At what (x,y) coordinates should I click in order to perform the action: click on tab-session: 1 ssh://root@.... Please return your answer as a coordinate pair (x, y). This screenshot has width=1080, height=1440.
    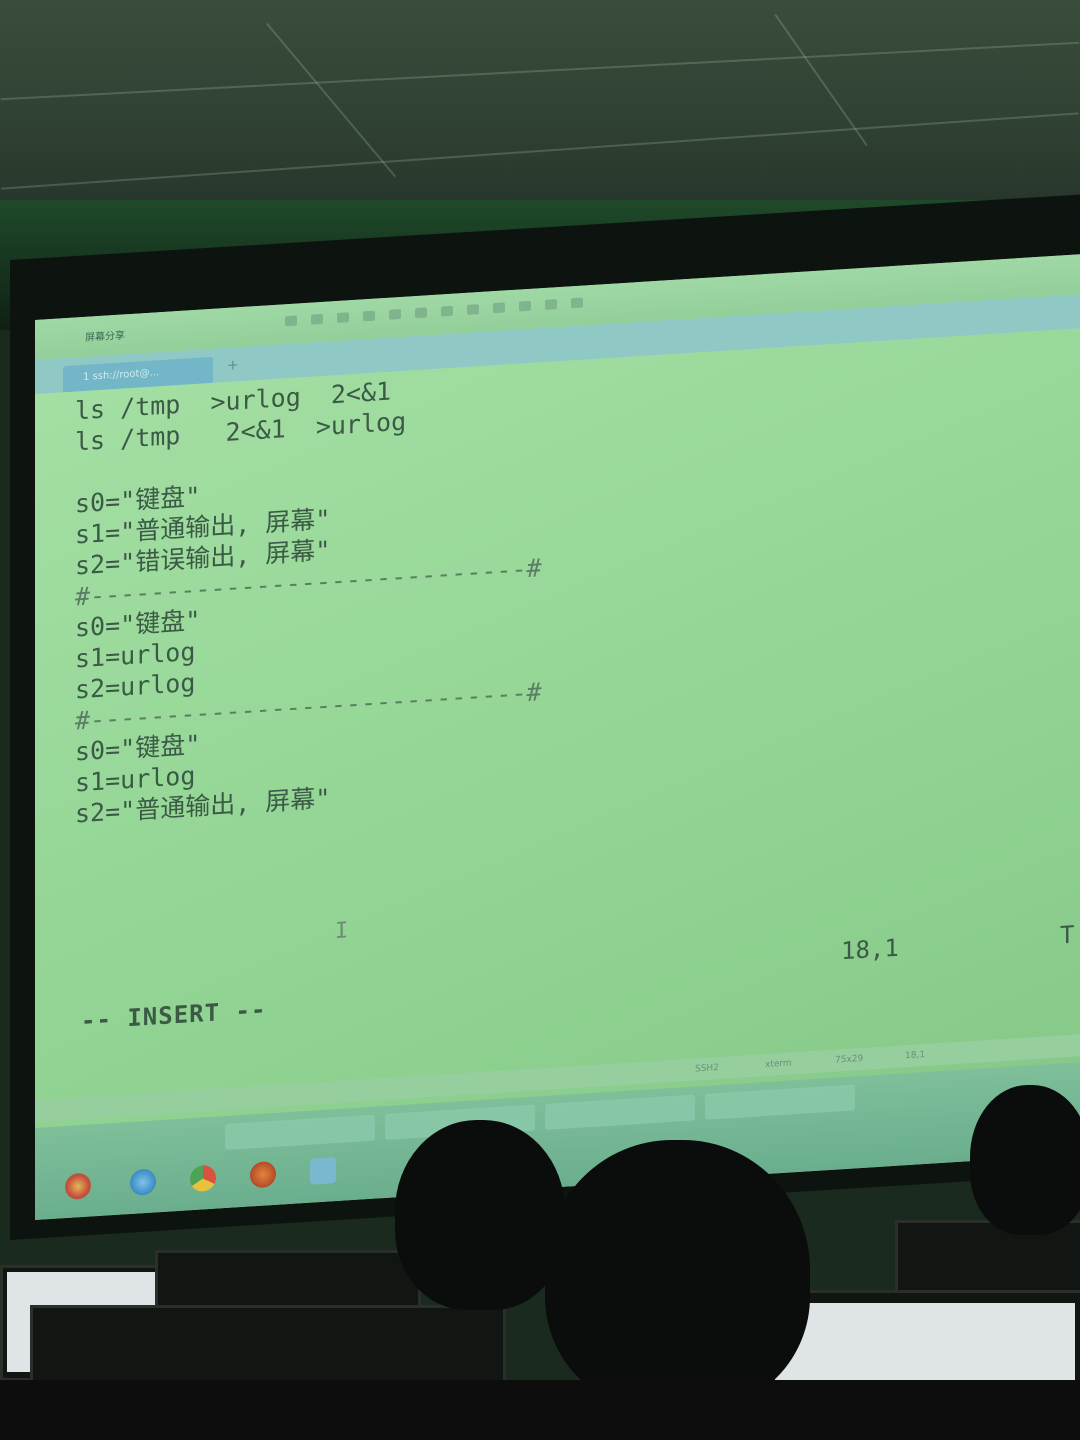
    Looking at the image, I should click on (138, 374).